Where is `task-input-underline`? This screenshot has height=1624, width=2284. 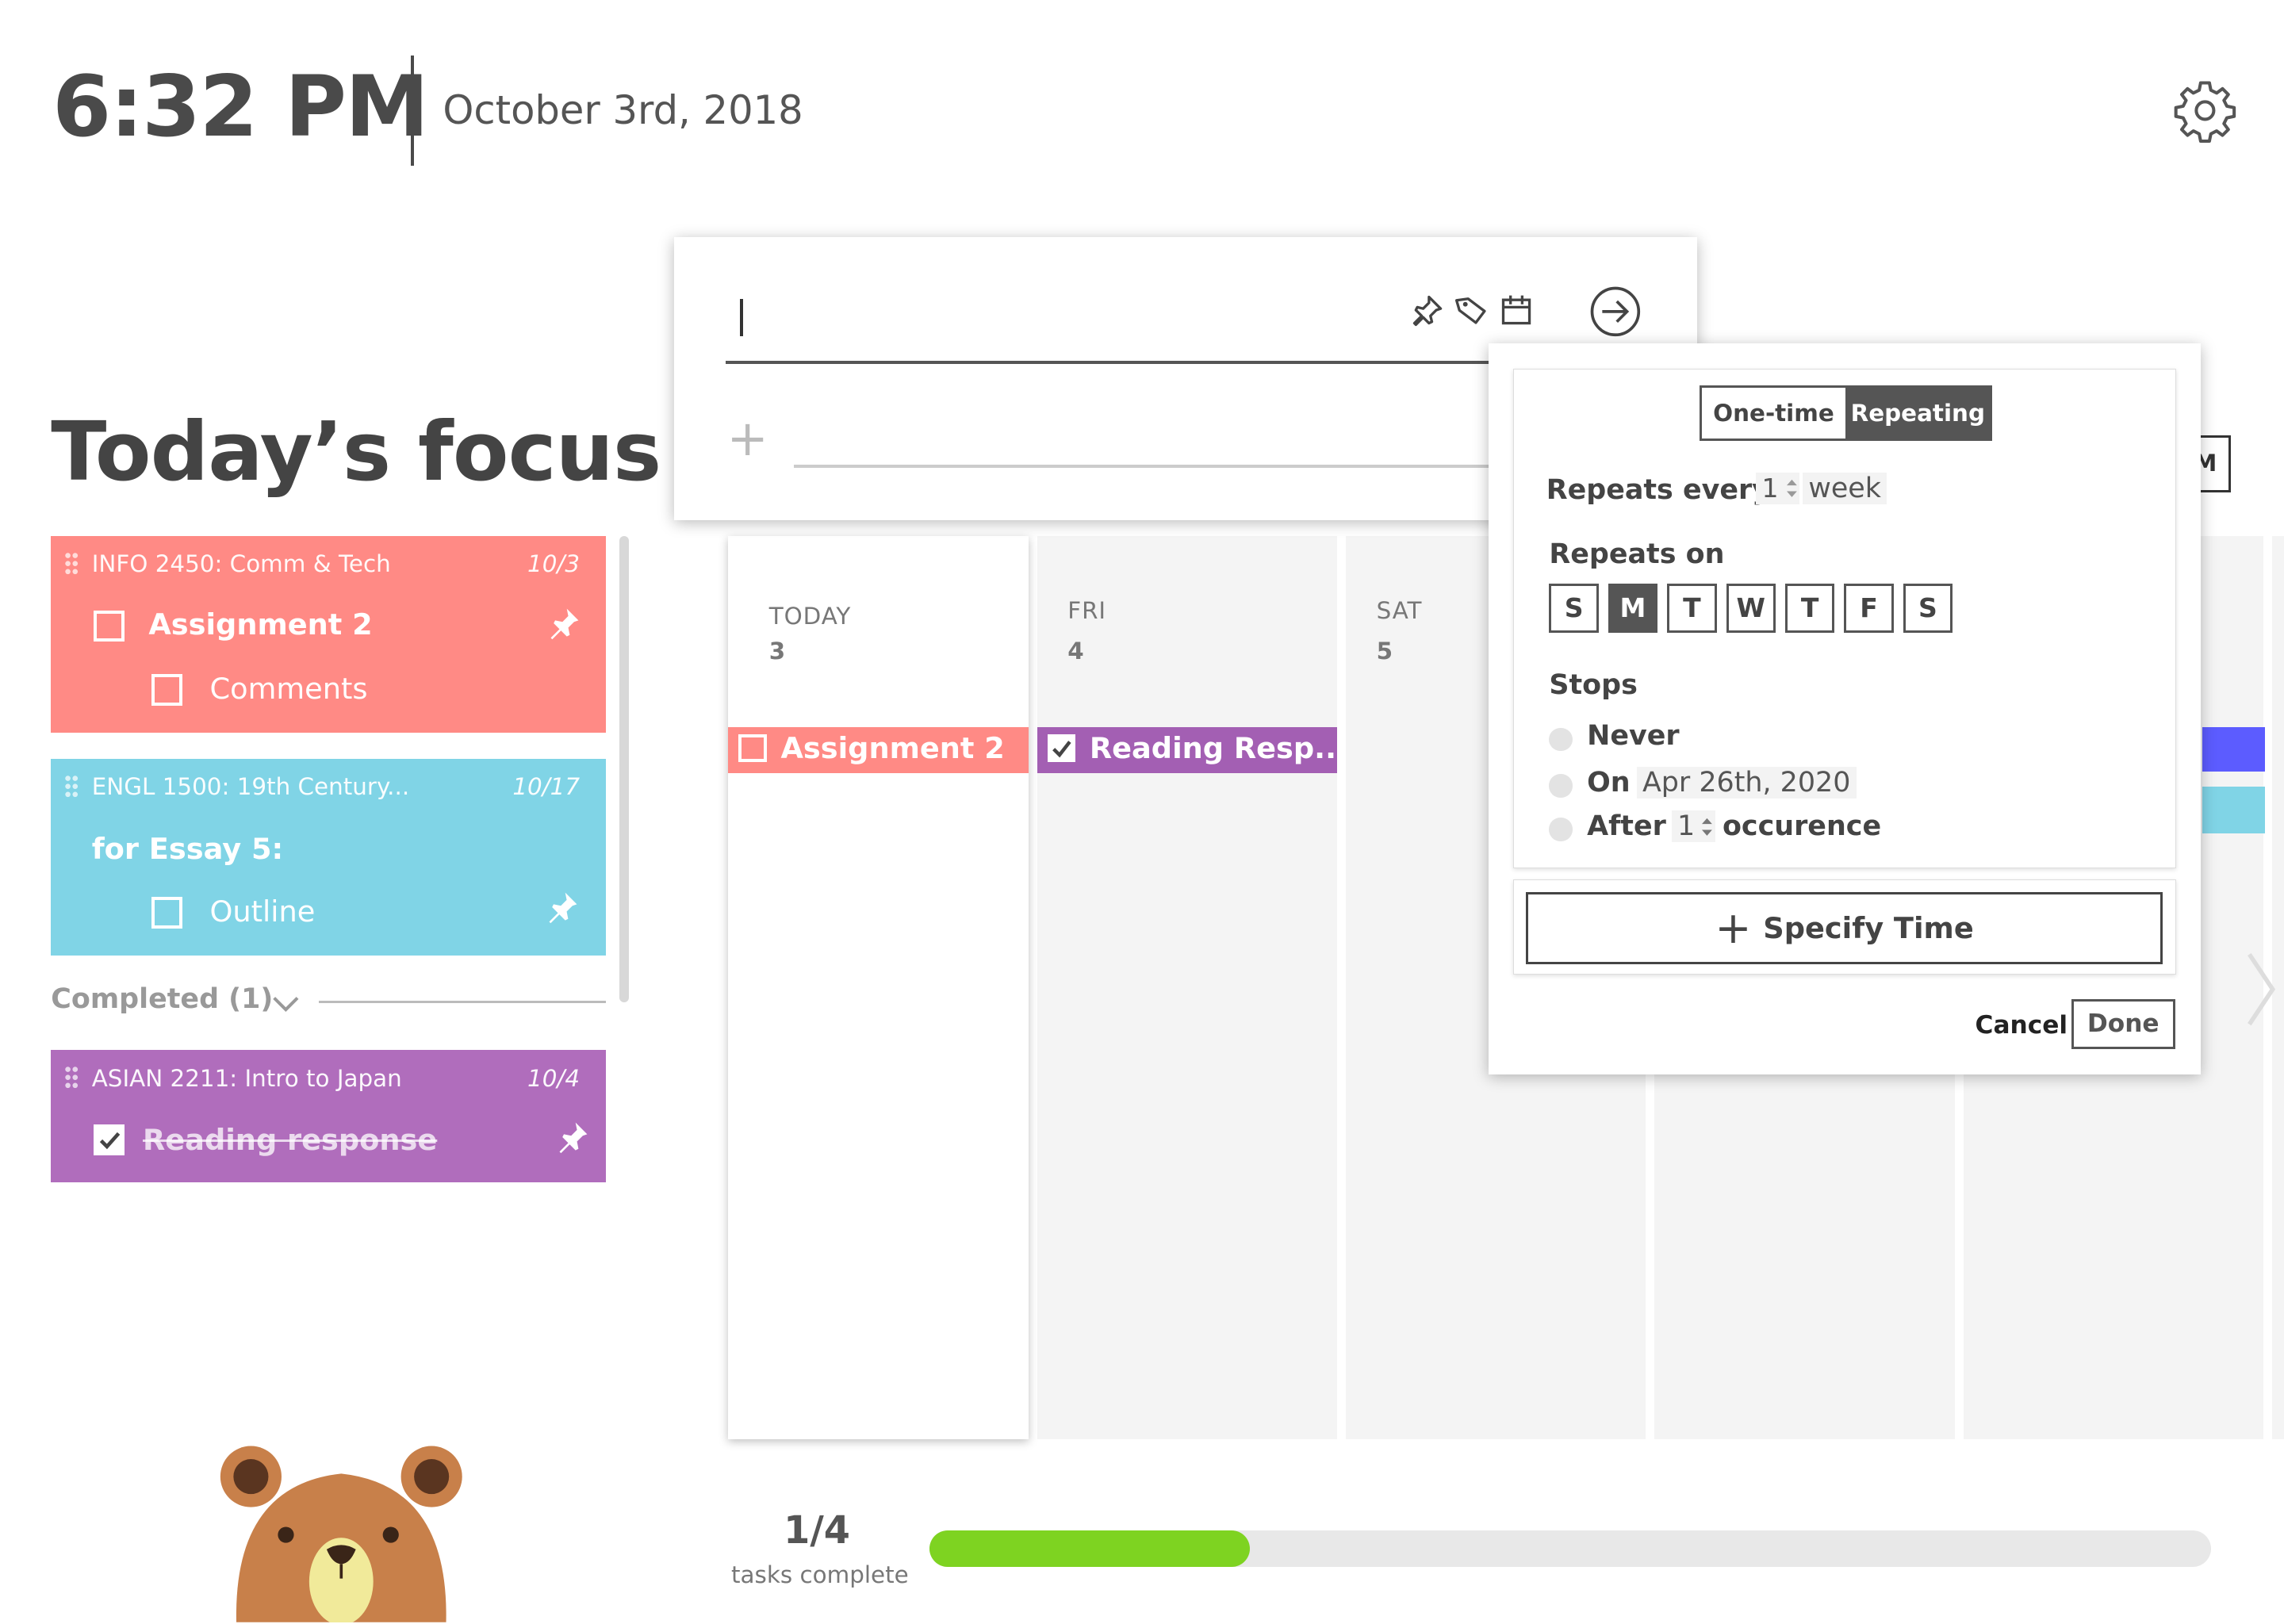 task-input-underline is located at coordinates (1133, 363).